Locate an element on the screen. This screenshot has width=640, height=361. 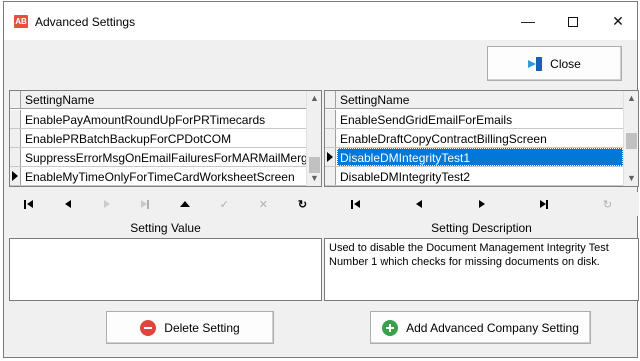
left-navigator: ✓ ✕ ↻ is located at coordinates (165, 204).